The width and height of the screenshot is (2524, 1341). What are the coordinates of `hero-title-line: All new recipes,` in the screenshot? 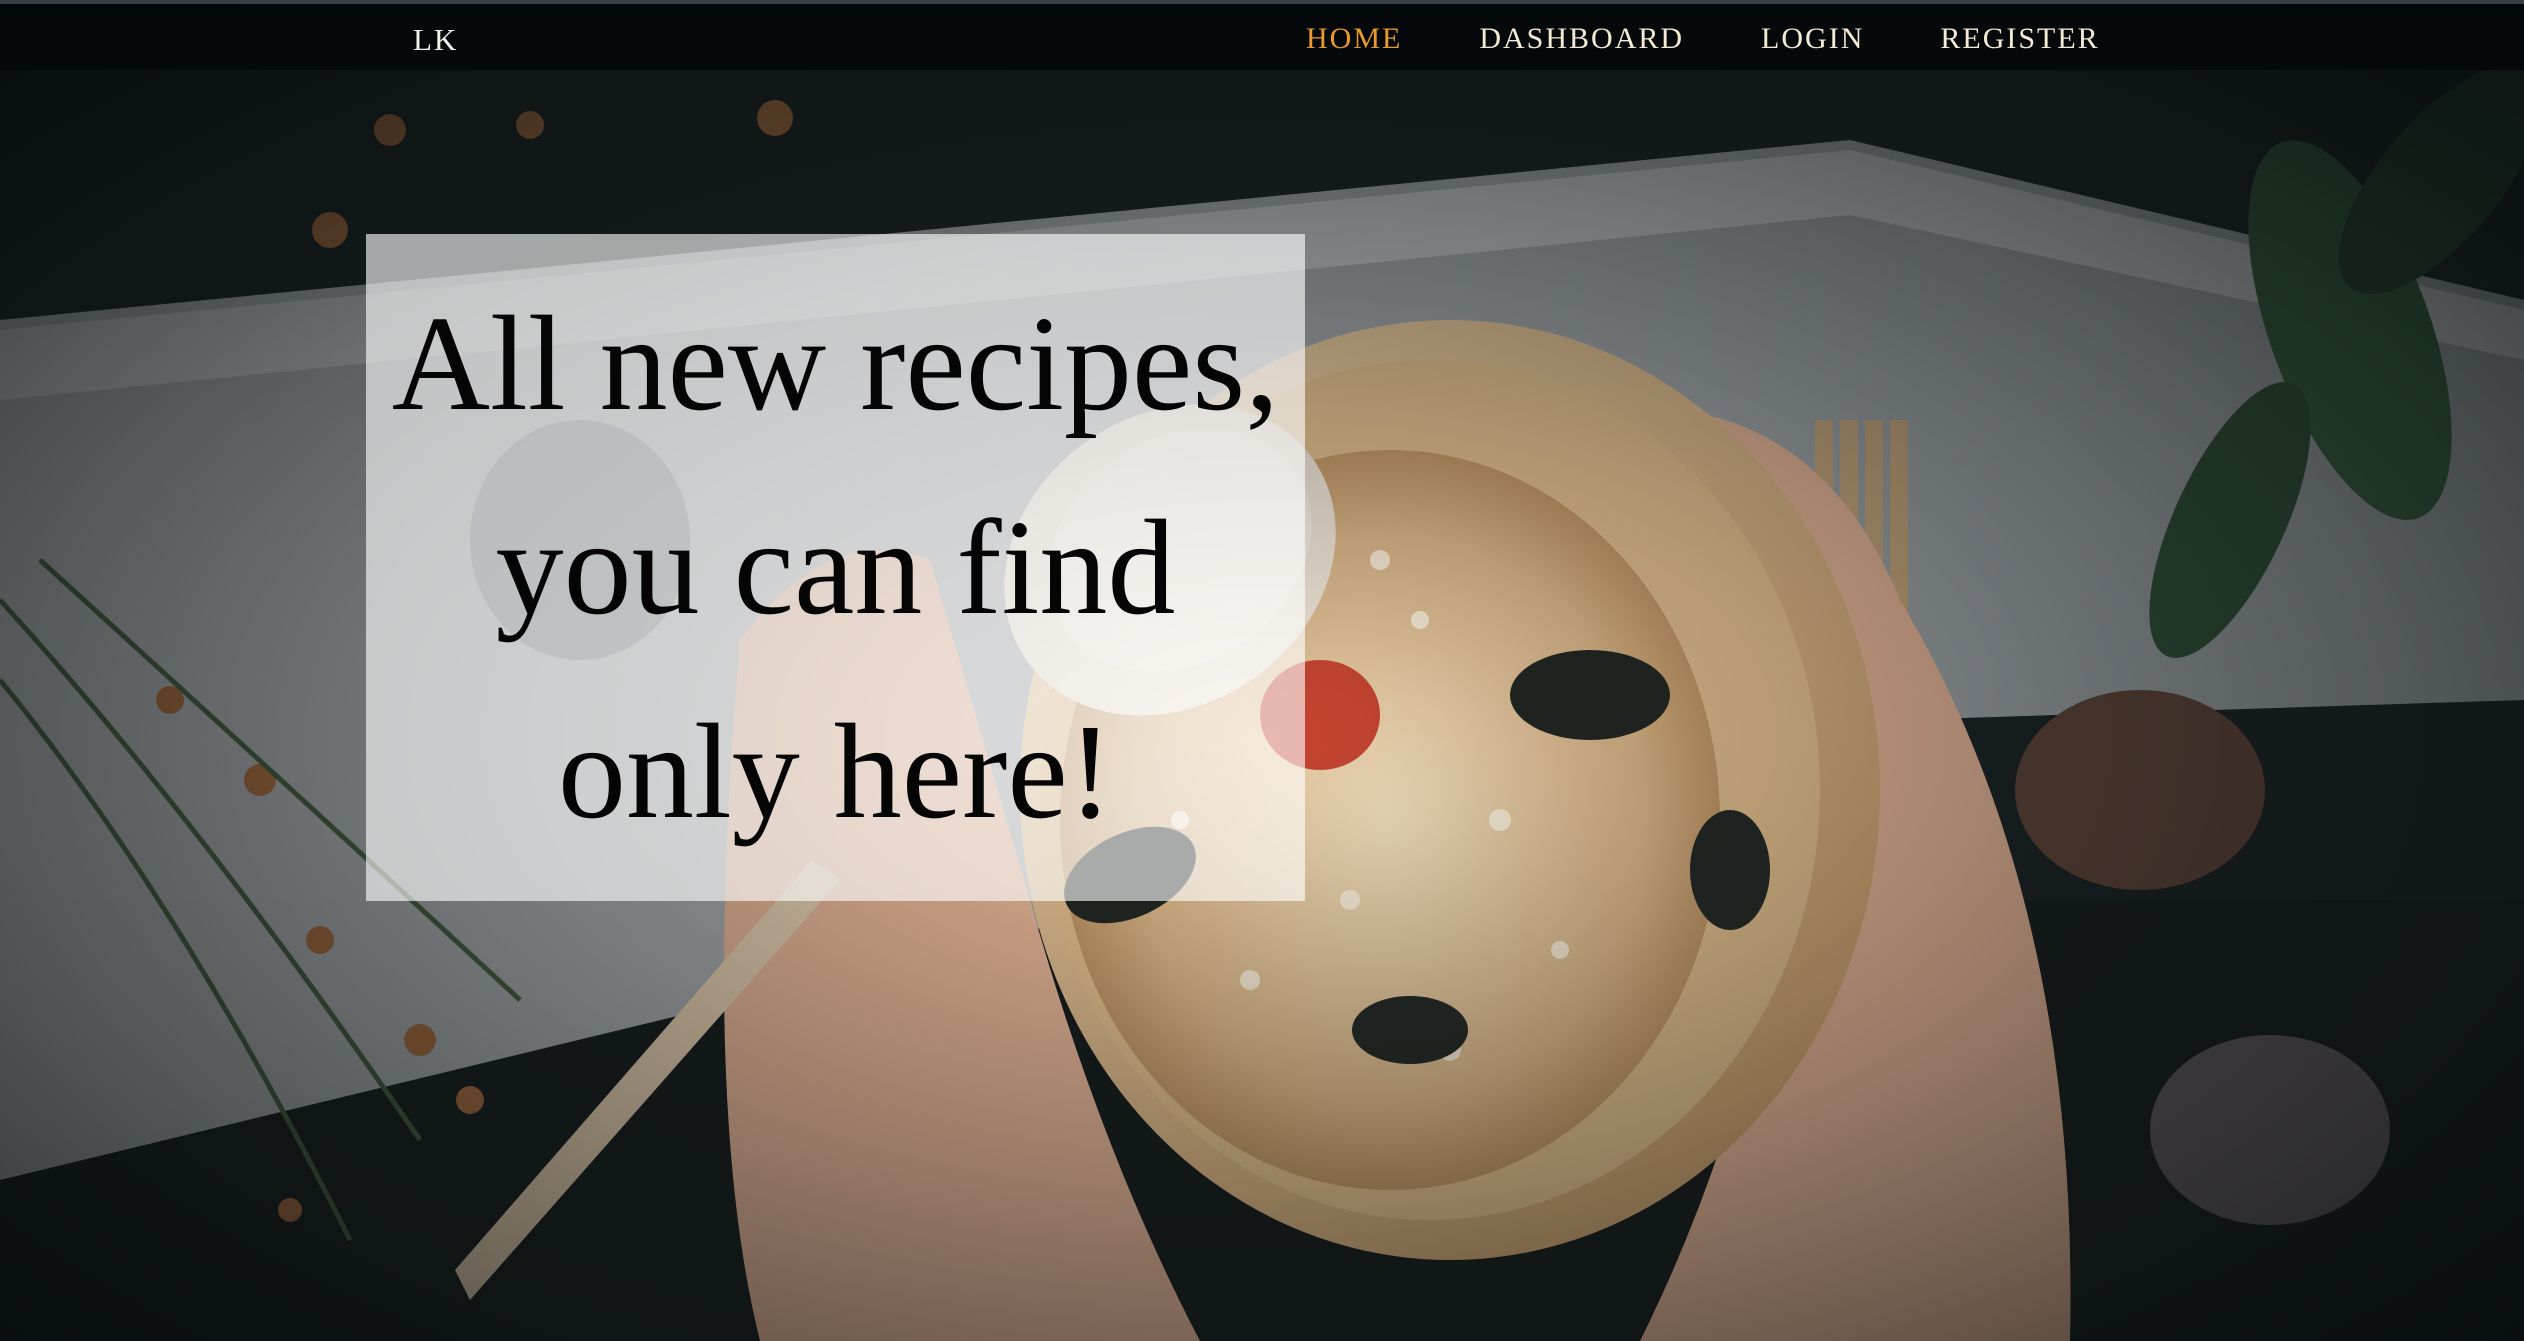 It's located at (835, 363).